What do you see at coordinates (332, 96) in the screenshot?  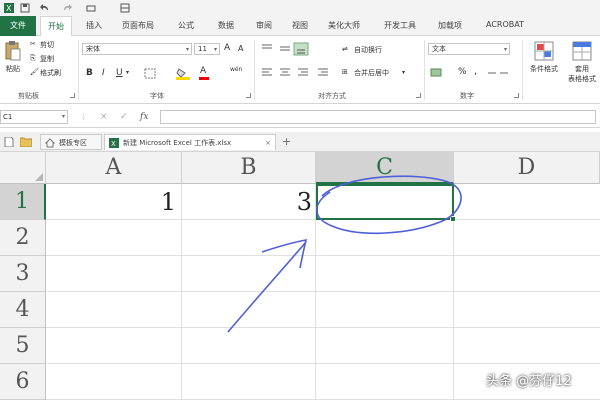 I see `alignment-group-label: 对齐方式` at bounding box center [332, 96].